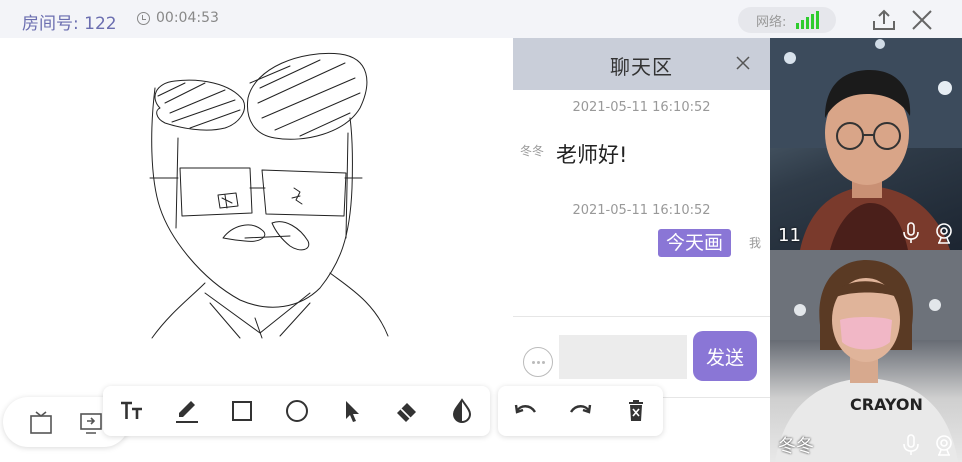  I want to click on chat-title: 聊天区, so click(641, 67).